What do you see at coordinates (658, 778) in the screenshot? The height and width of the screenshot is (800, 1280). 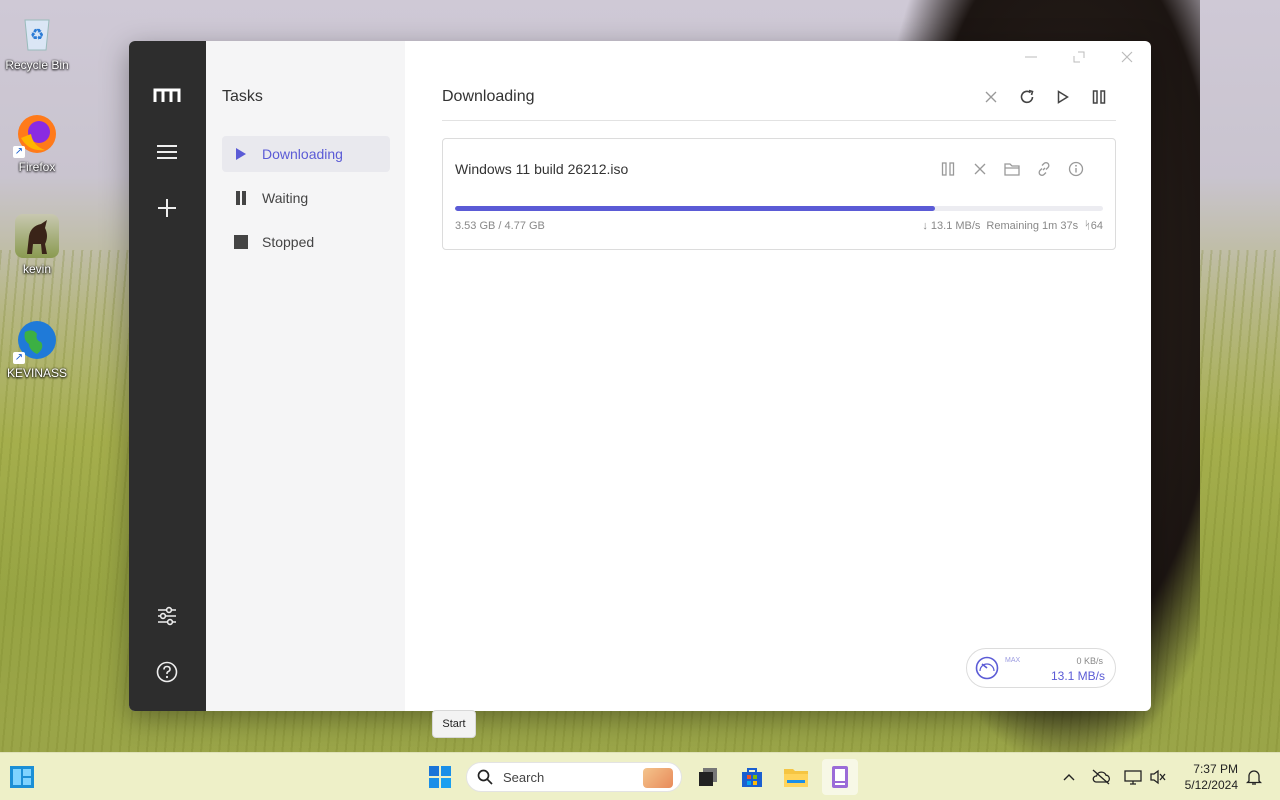 I see `search-highlight-art` at bounding box center [658, 778].